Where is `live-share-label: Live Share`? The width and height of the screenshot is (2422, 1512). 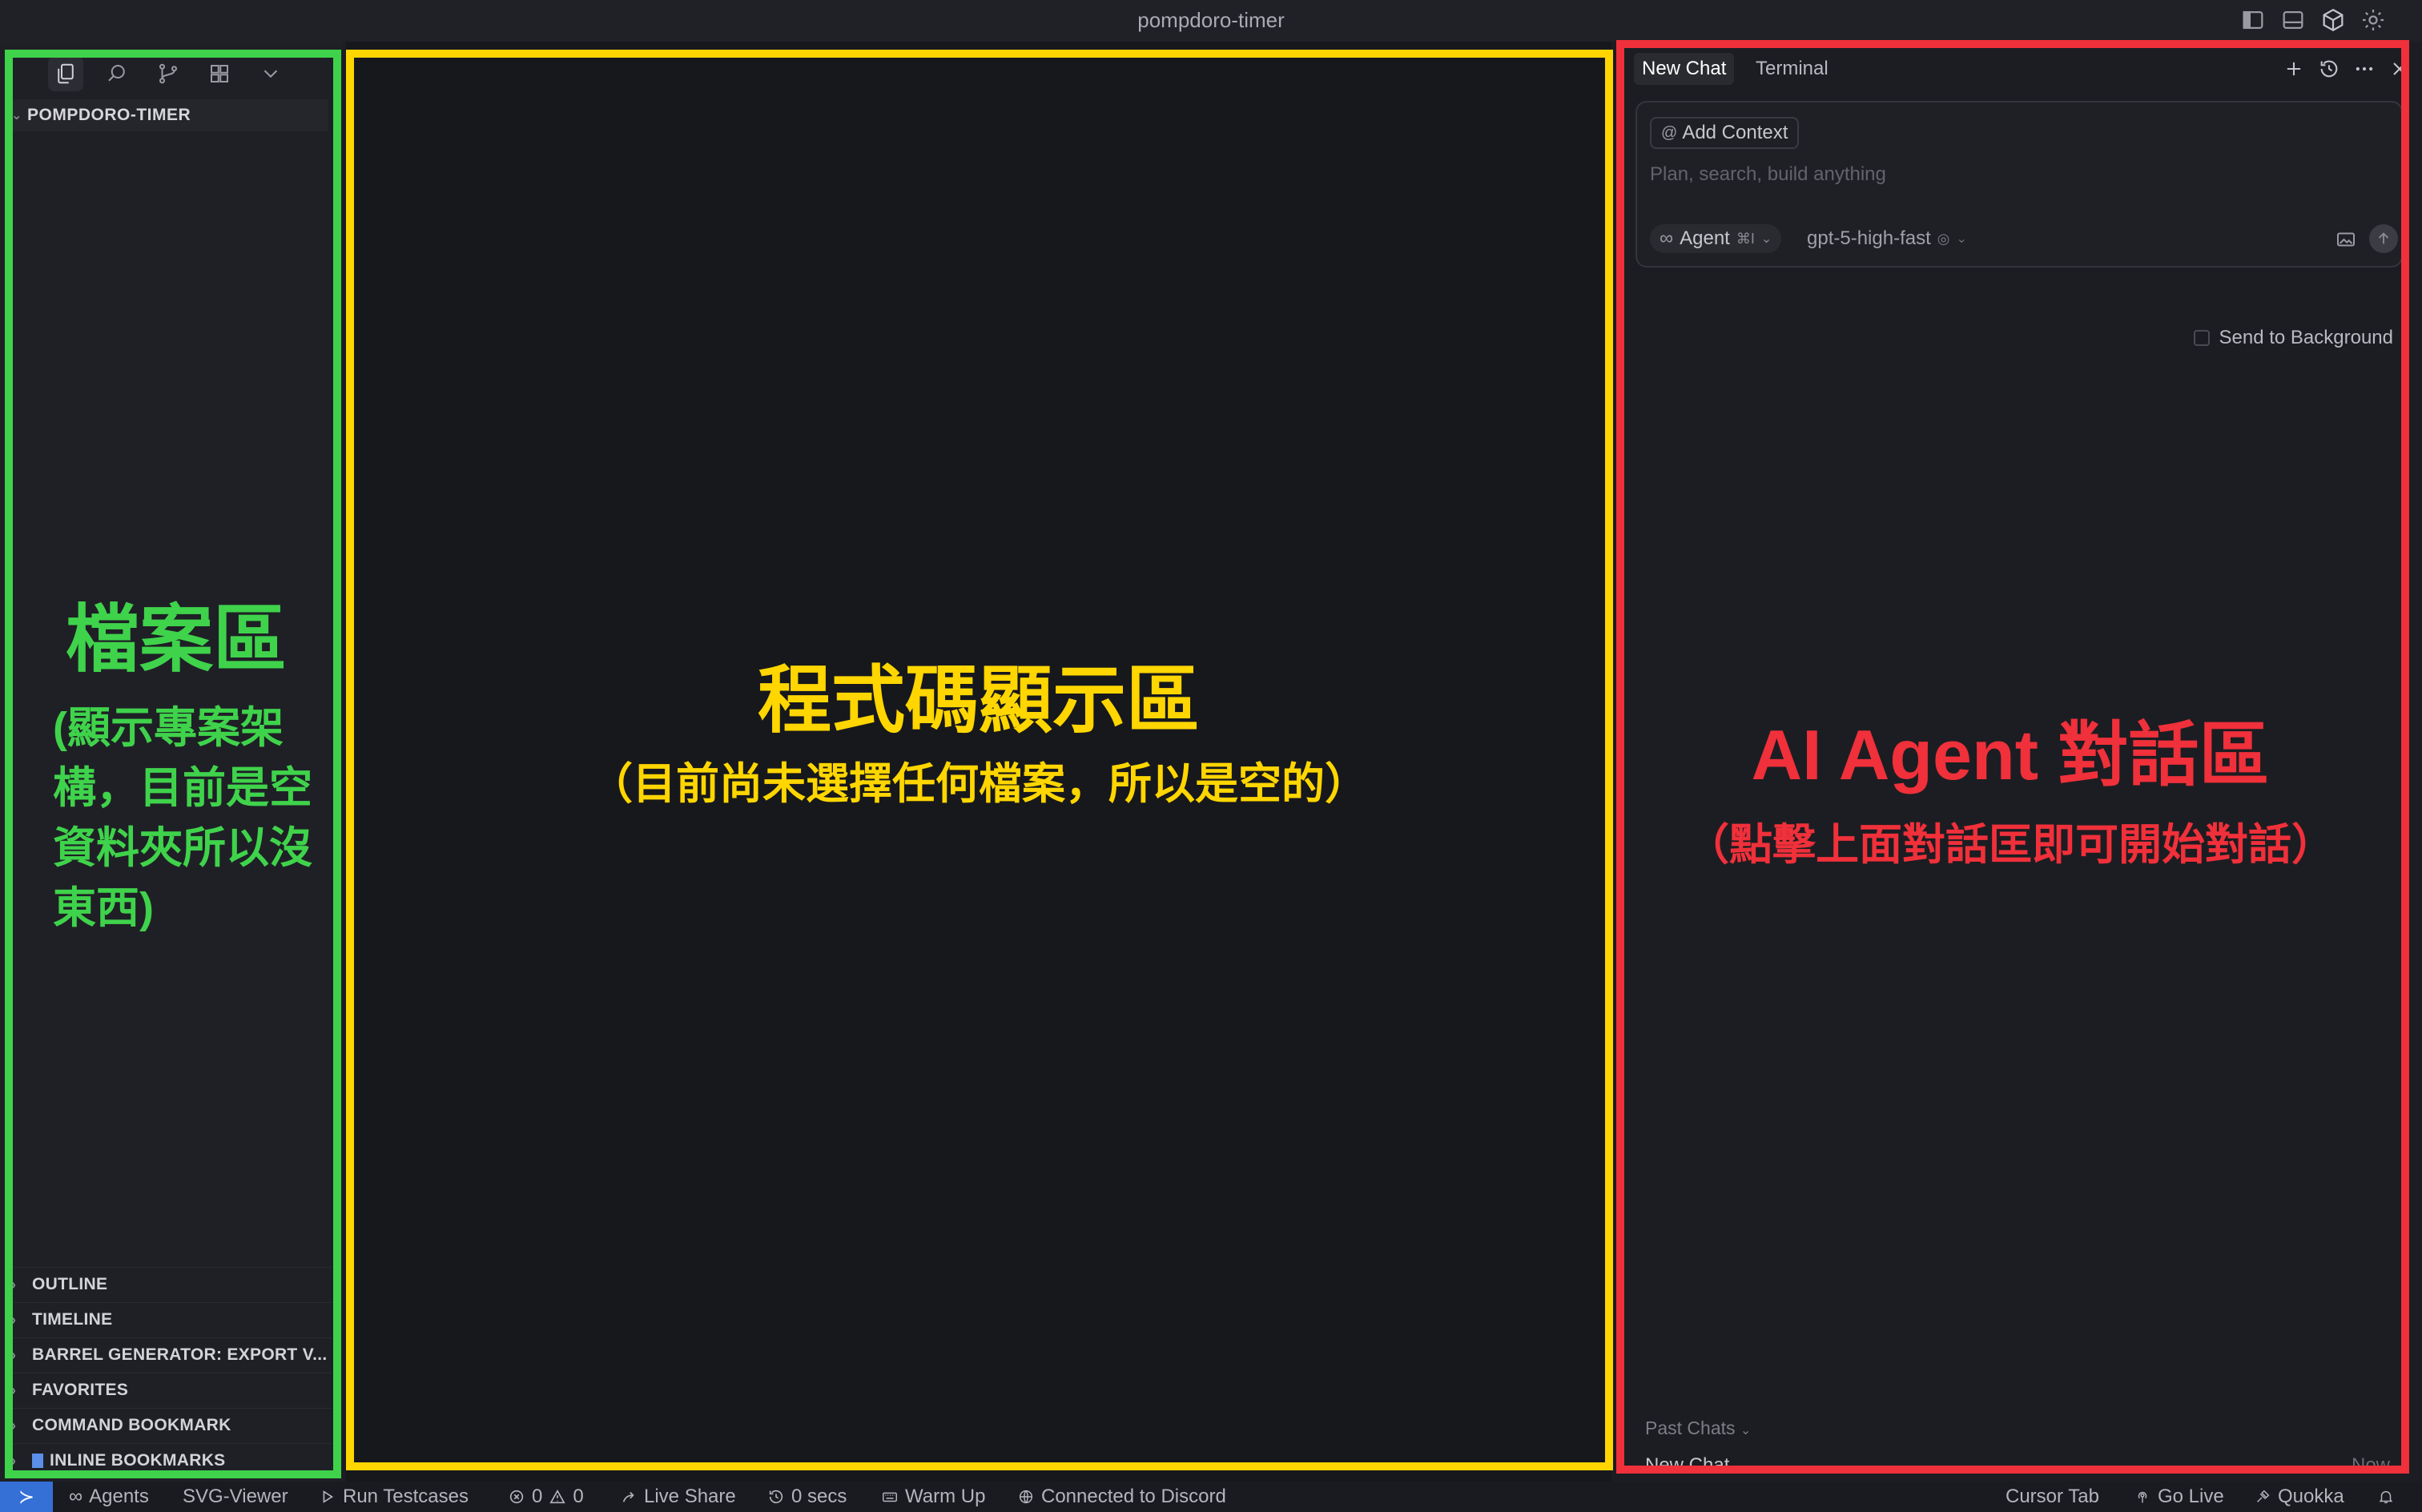
live-share-label: Live Share is located at coordinates (690, 1496).